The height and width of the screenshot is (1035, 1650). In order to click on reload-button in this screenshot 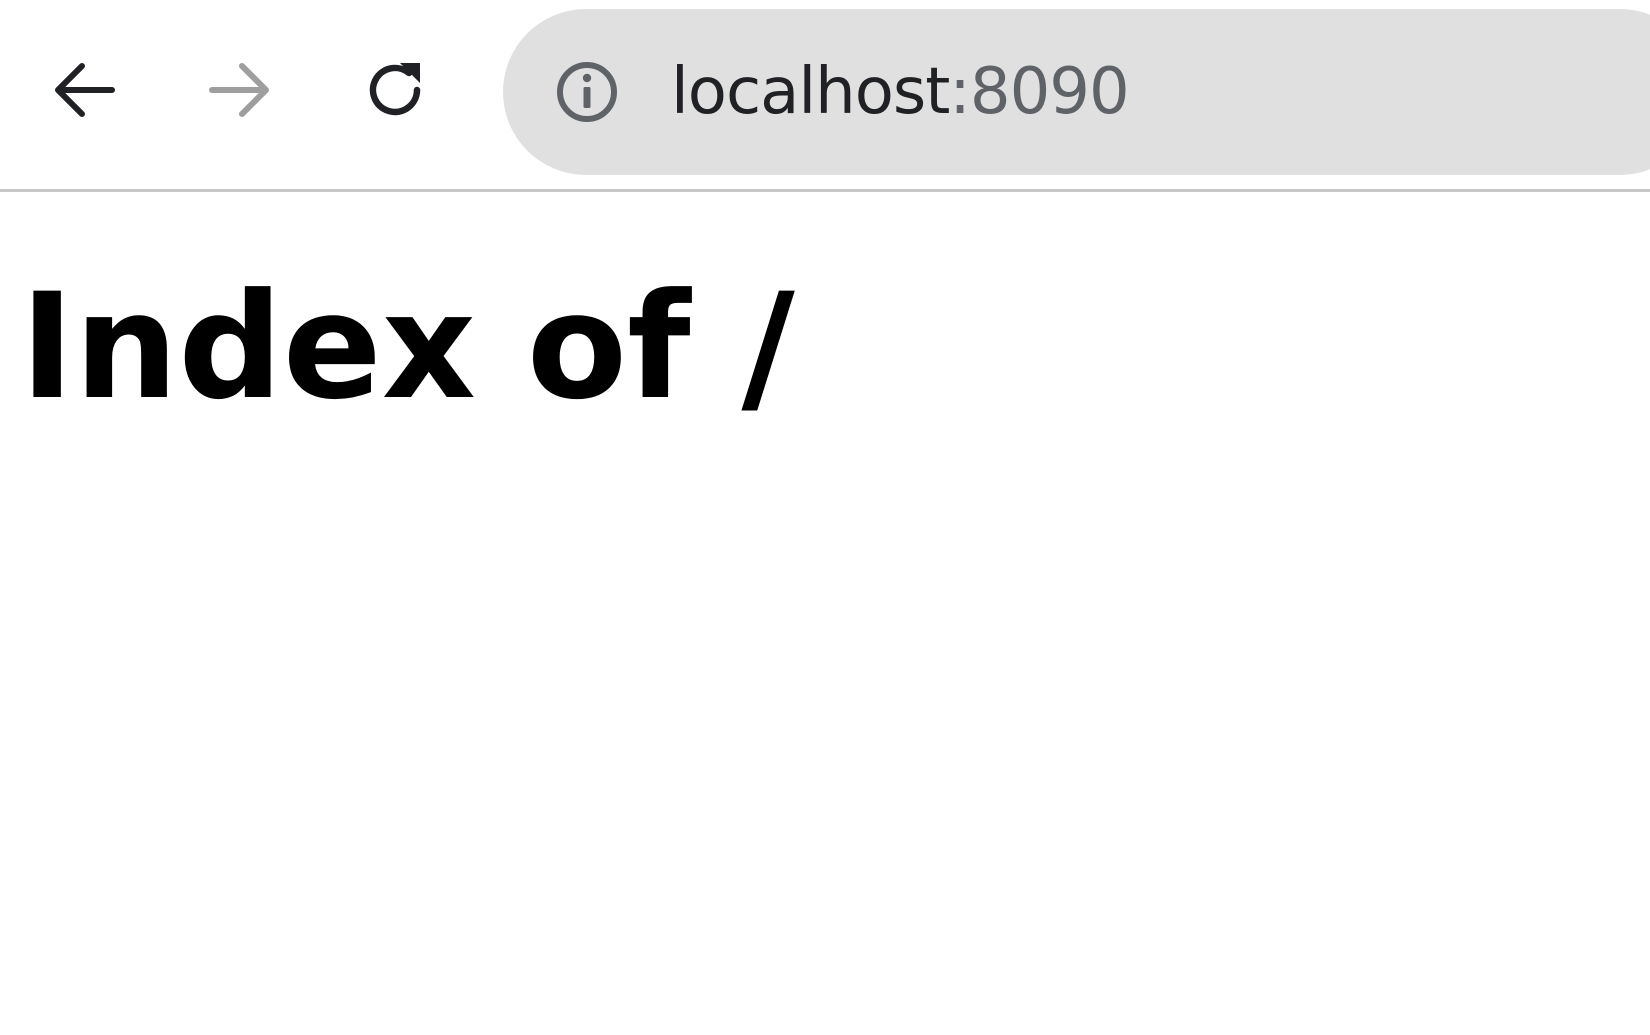, I will do `click(395, 90)`.